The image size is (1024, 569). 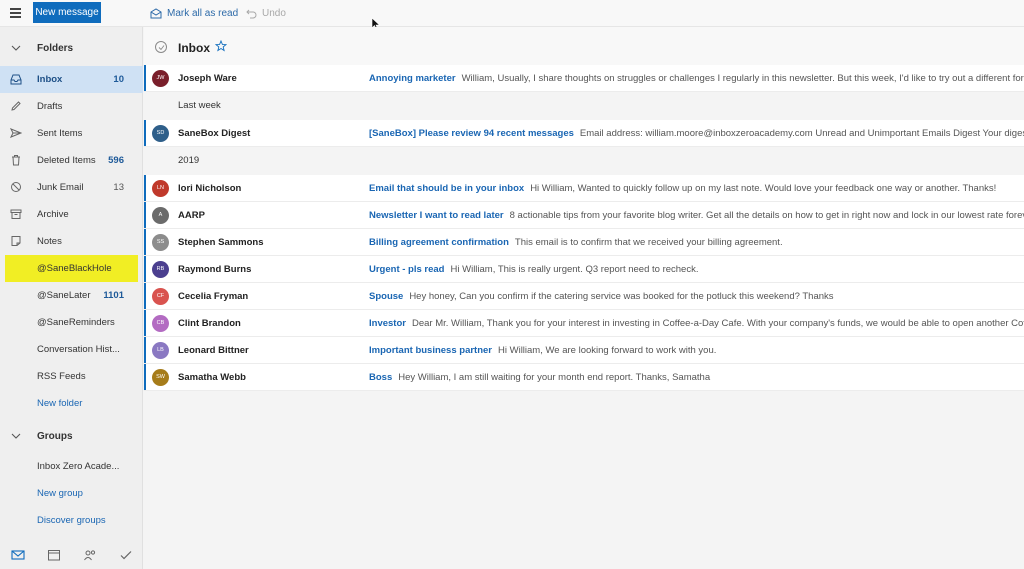 I want to click on group-header-last-week: Last week, so click(x=584, y=105).